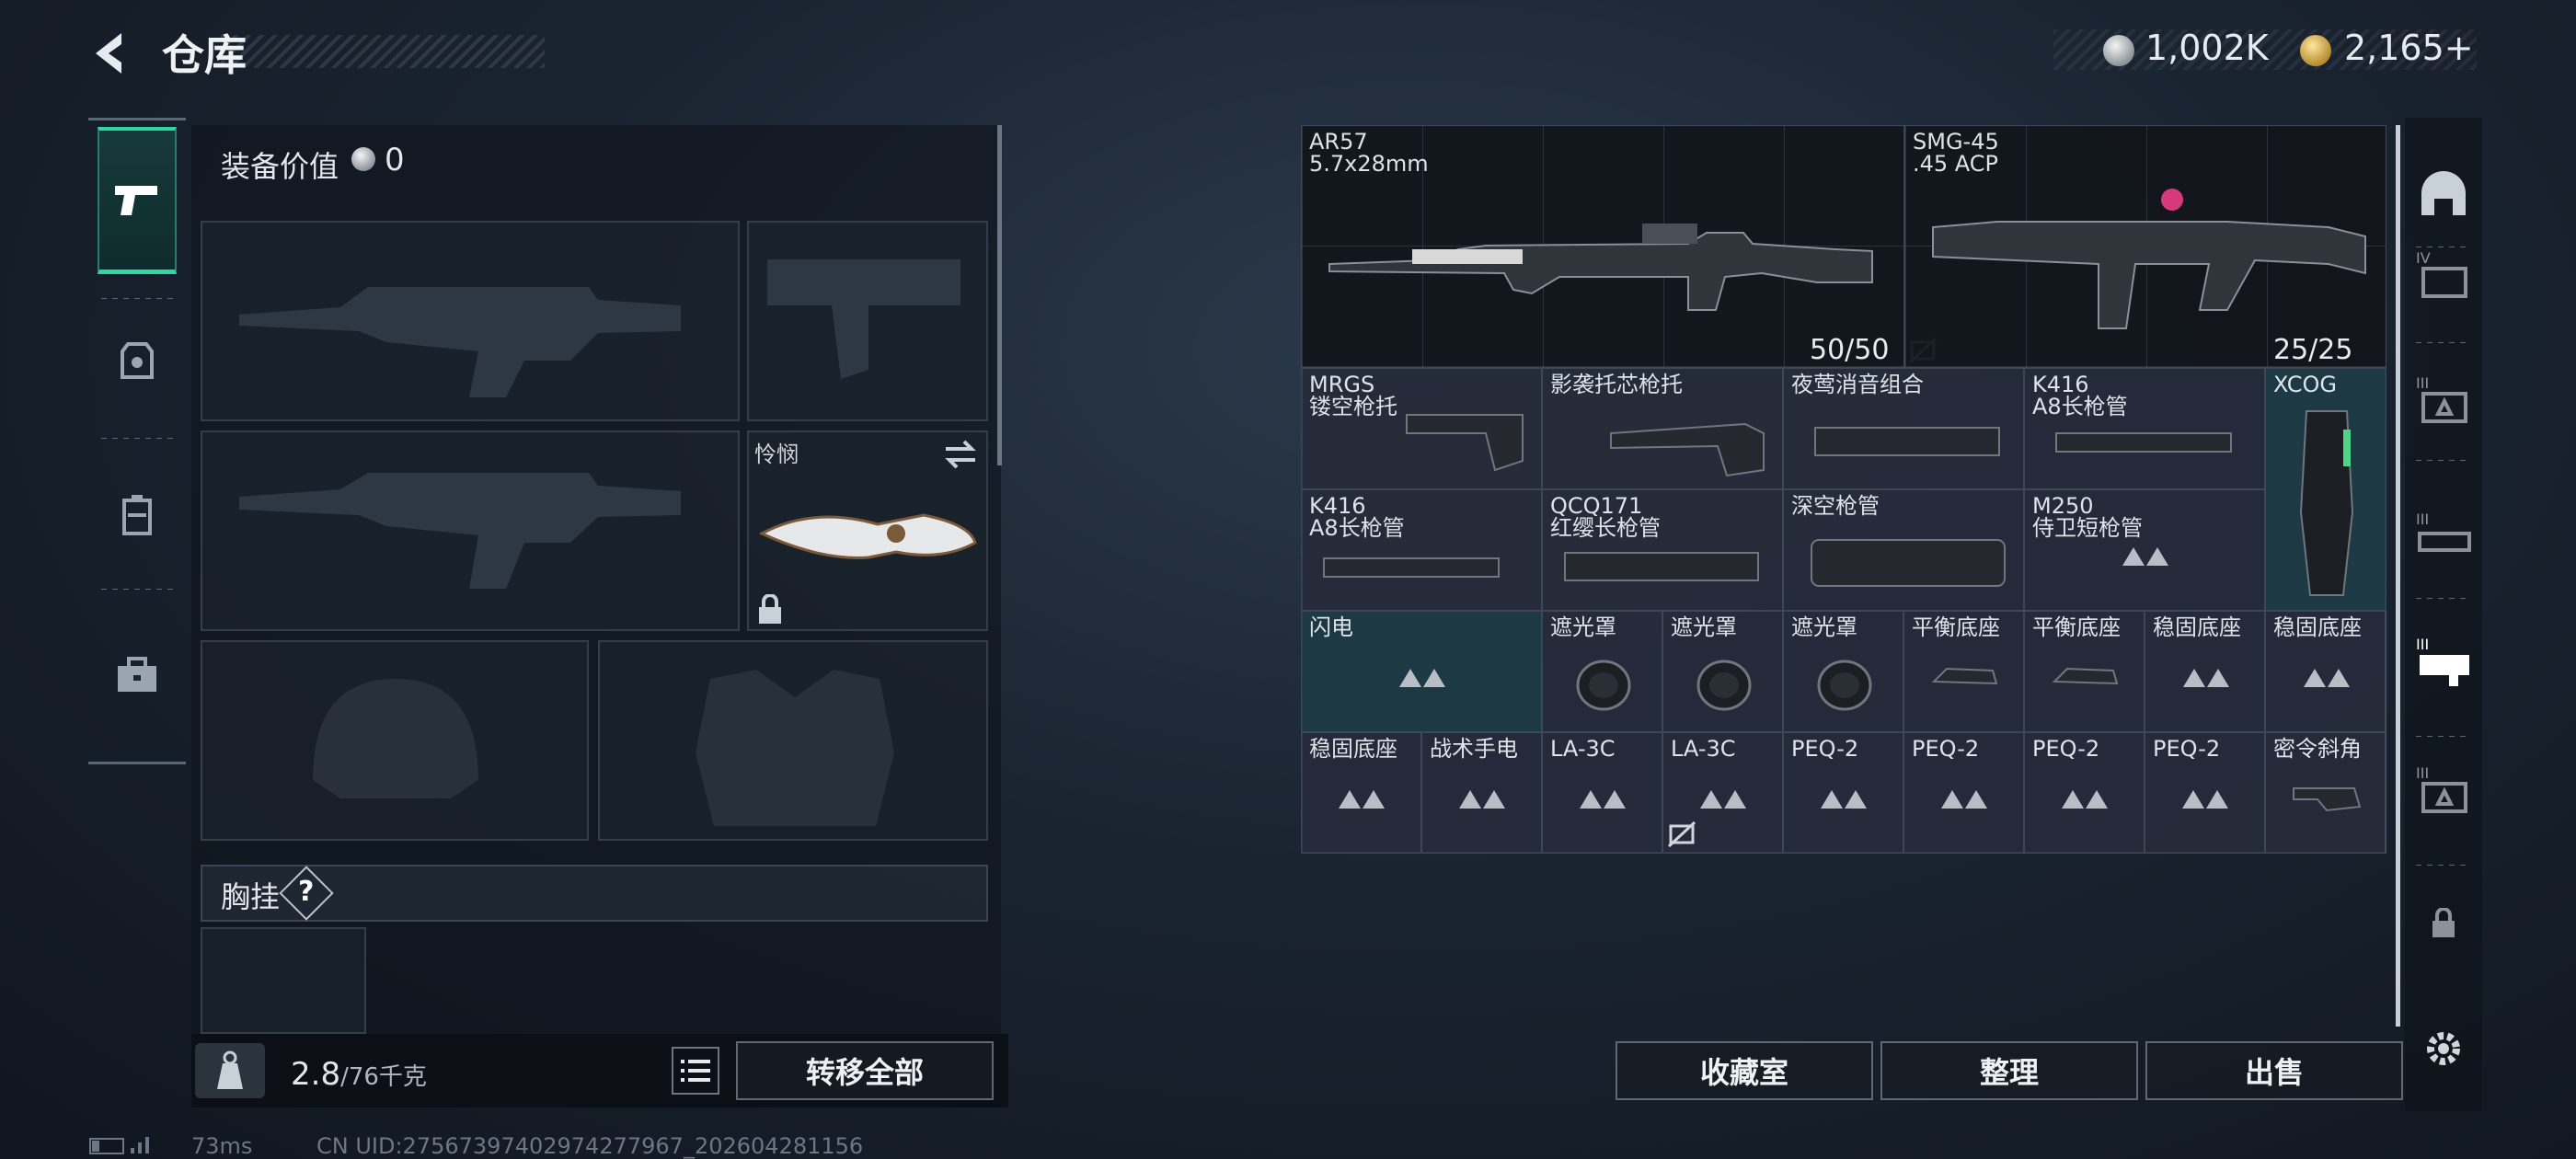 The image size is (2576, 1159). Describe the element at coordinates (2443, 662) in the screenshot. I see `rnav-tier-iii-selected: III` at that location.